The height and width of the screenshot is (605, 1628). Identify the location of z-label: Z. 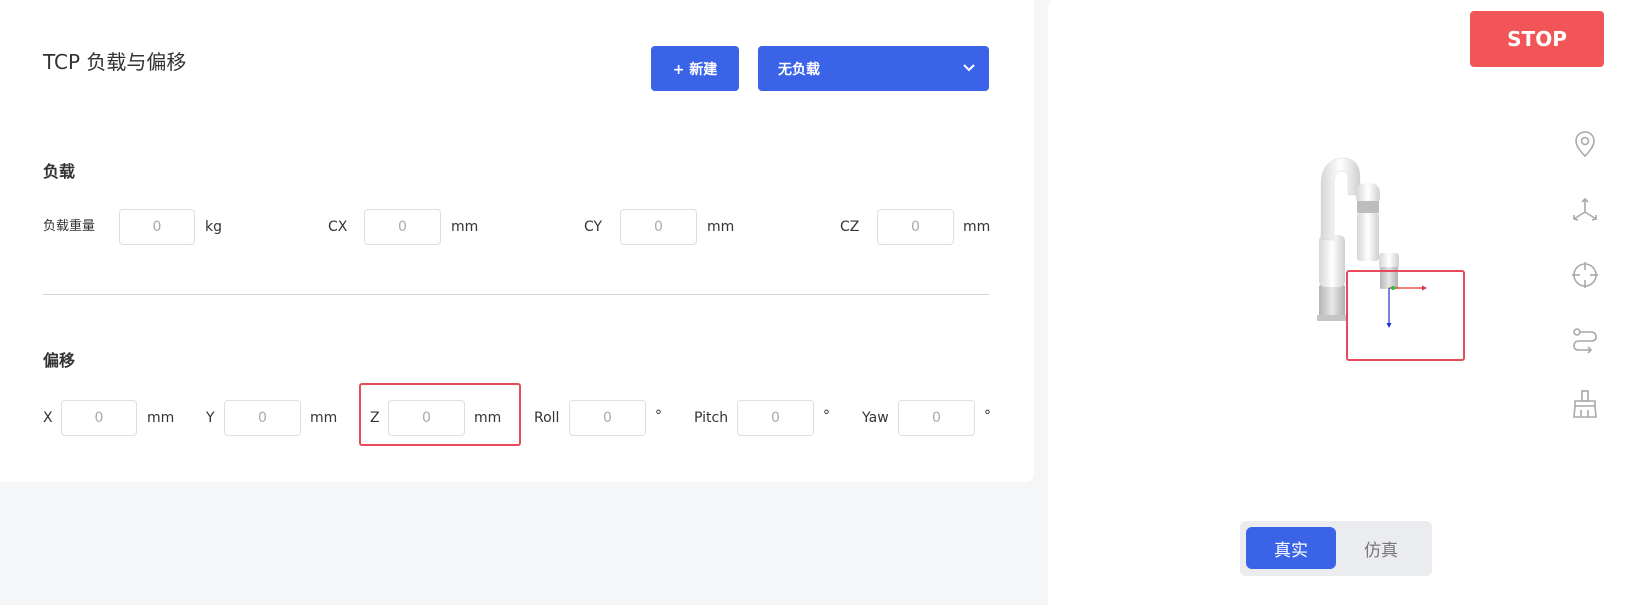
(375, 418).